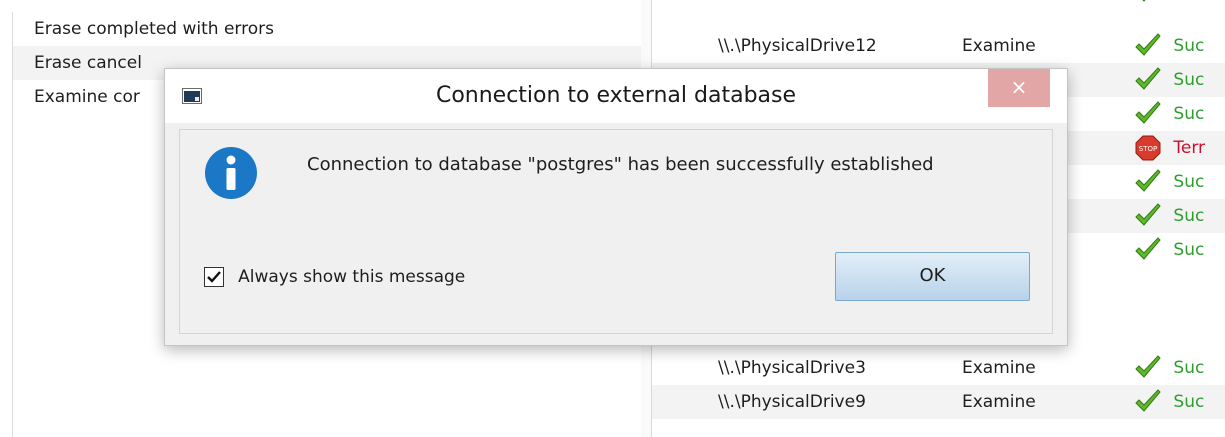 The image size is (1225, 437). I want to click on svg-text: STOP, so click(1148, 149).